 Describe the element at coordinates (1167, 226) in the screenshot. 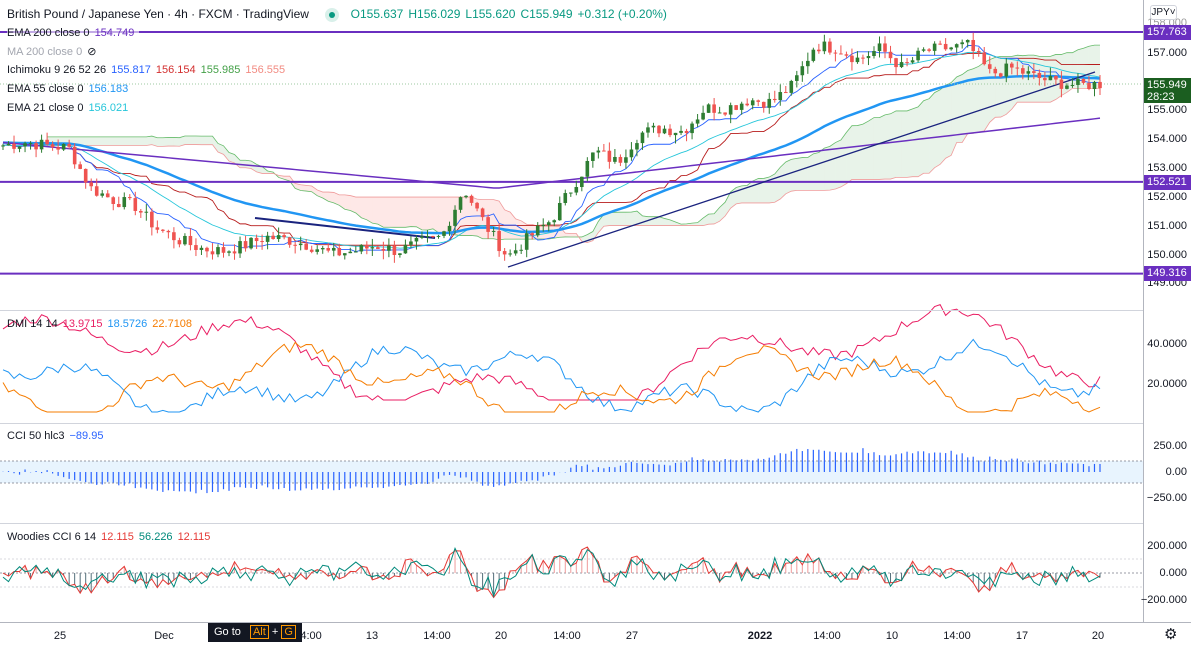

I see `price-tick: 151.000` at that location.